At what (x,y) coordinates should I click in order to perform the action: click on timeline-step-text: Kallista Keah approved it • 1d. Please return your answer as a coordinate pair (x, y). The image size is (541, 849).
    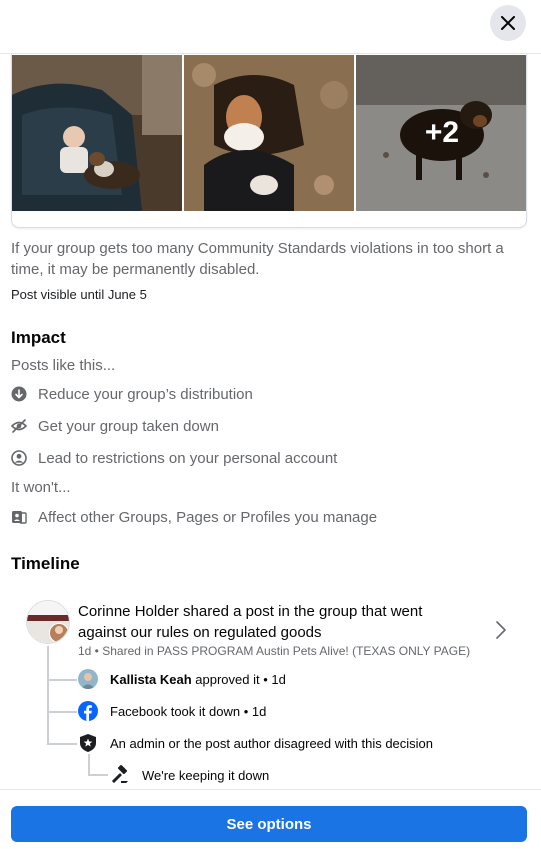
    Looking at the image, I should click on (198, 679).